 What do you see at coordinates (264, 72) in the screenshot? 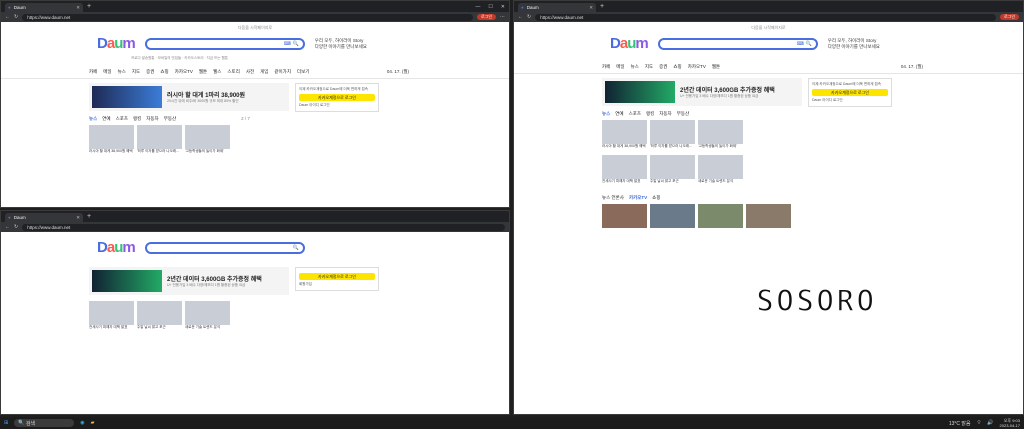
I see `nav-game: 게임` at bounding box center [264, 72].